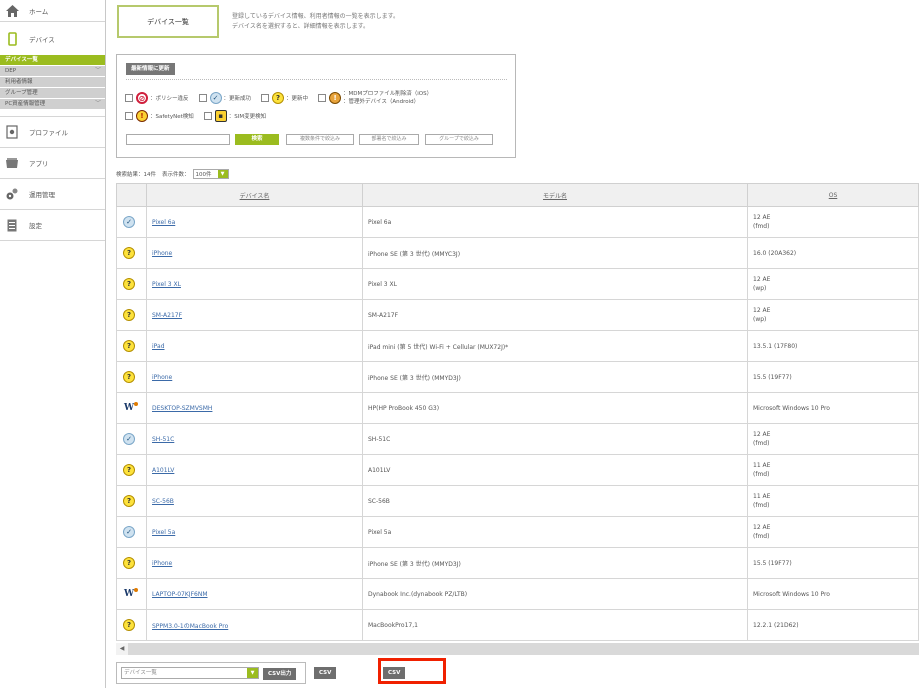 The image size is (919, 688). I want to click on os-version: Microsoft Windows 10 Pro, so click(791, 594).